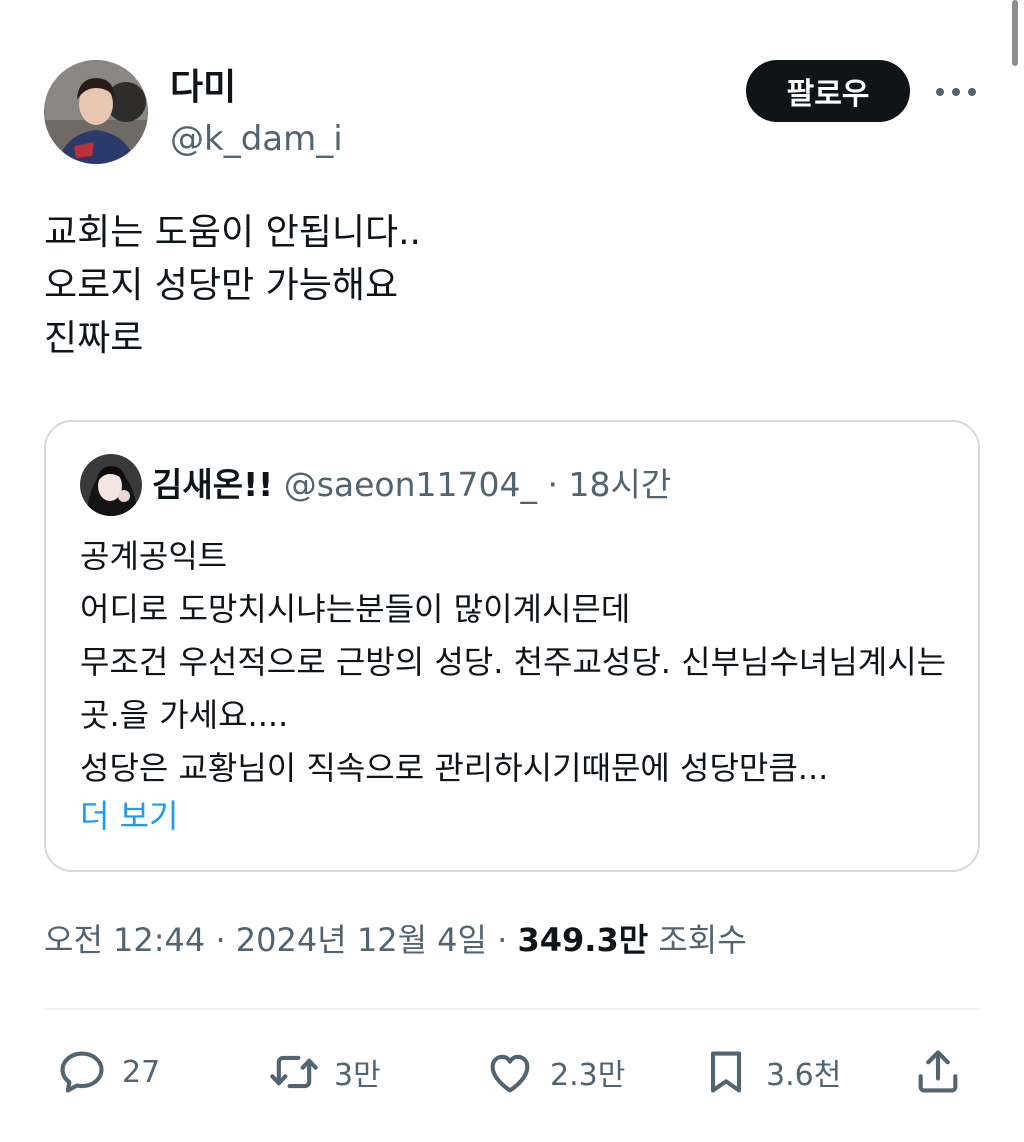 Image resolution: width=1024 pixels, height=1142 pixels. I want to click on tweet-date: 2024년 12월 4일, so click(361, 940).